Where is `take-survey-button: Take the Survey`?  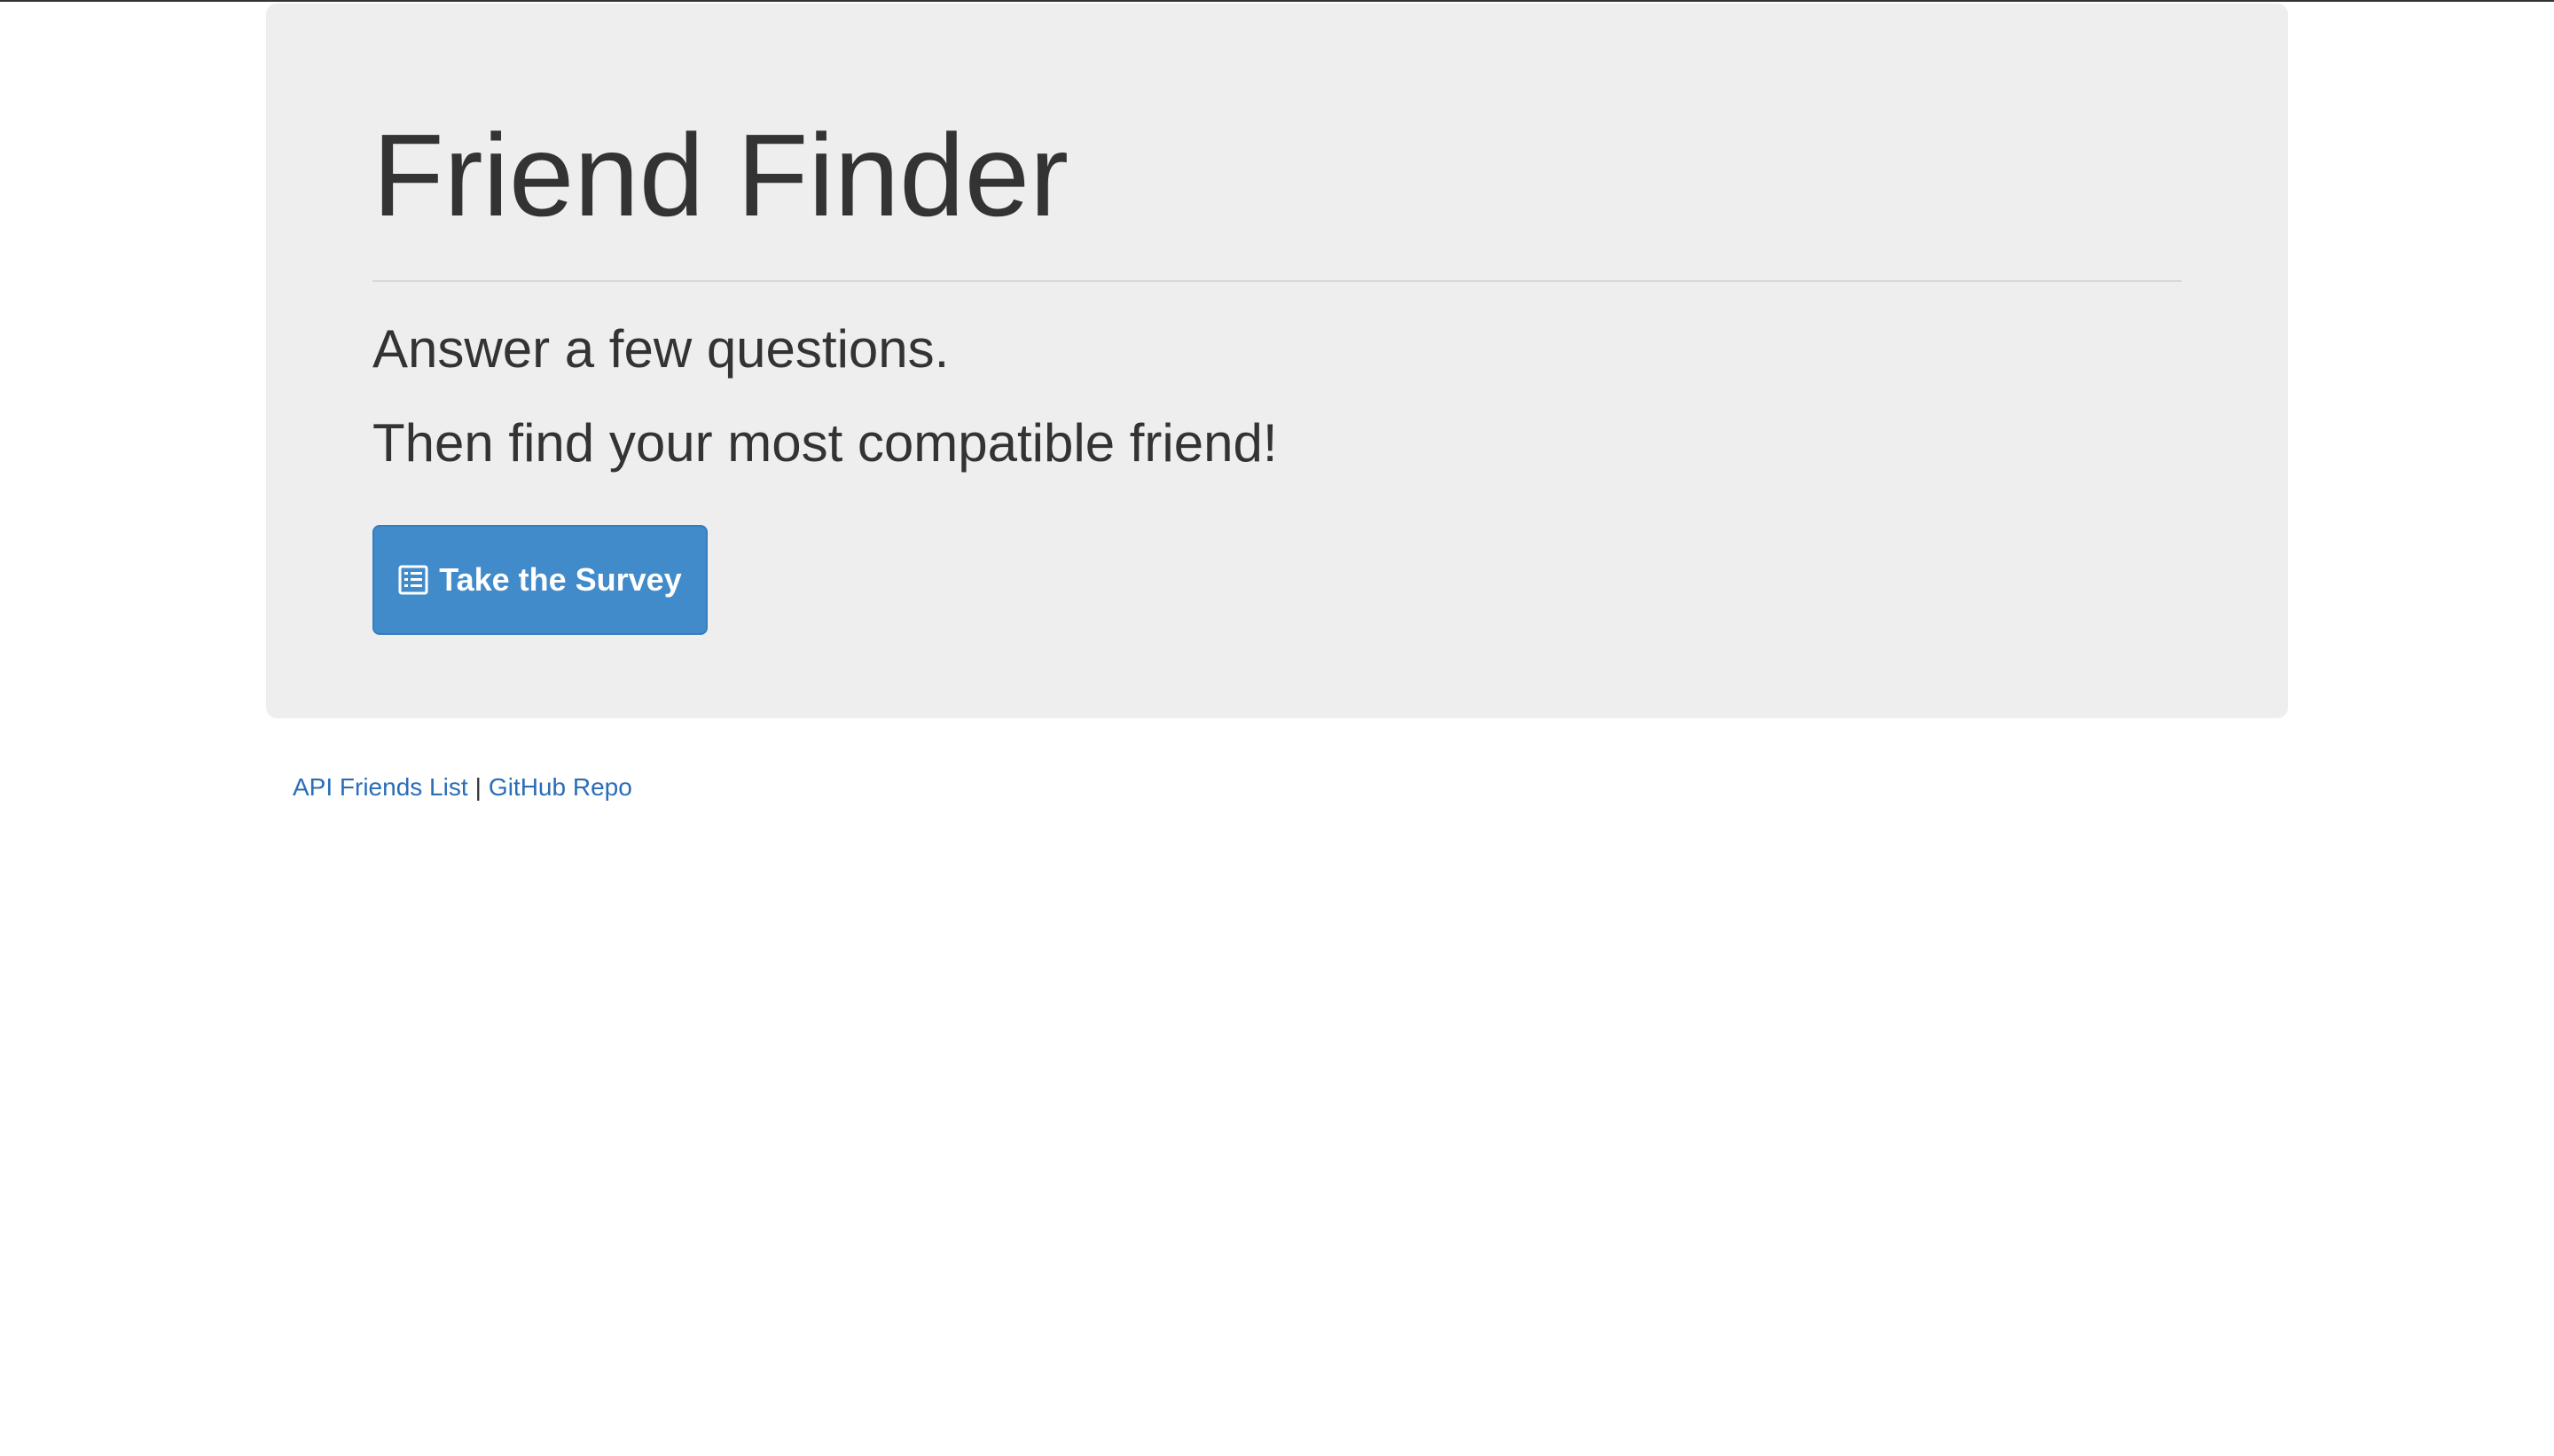 take-survey-button: Take the Survey is located at coordinates (540, 580).